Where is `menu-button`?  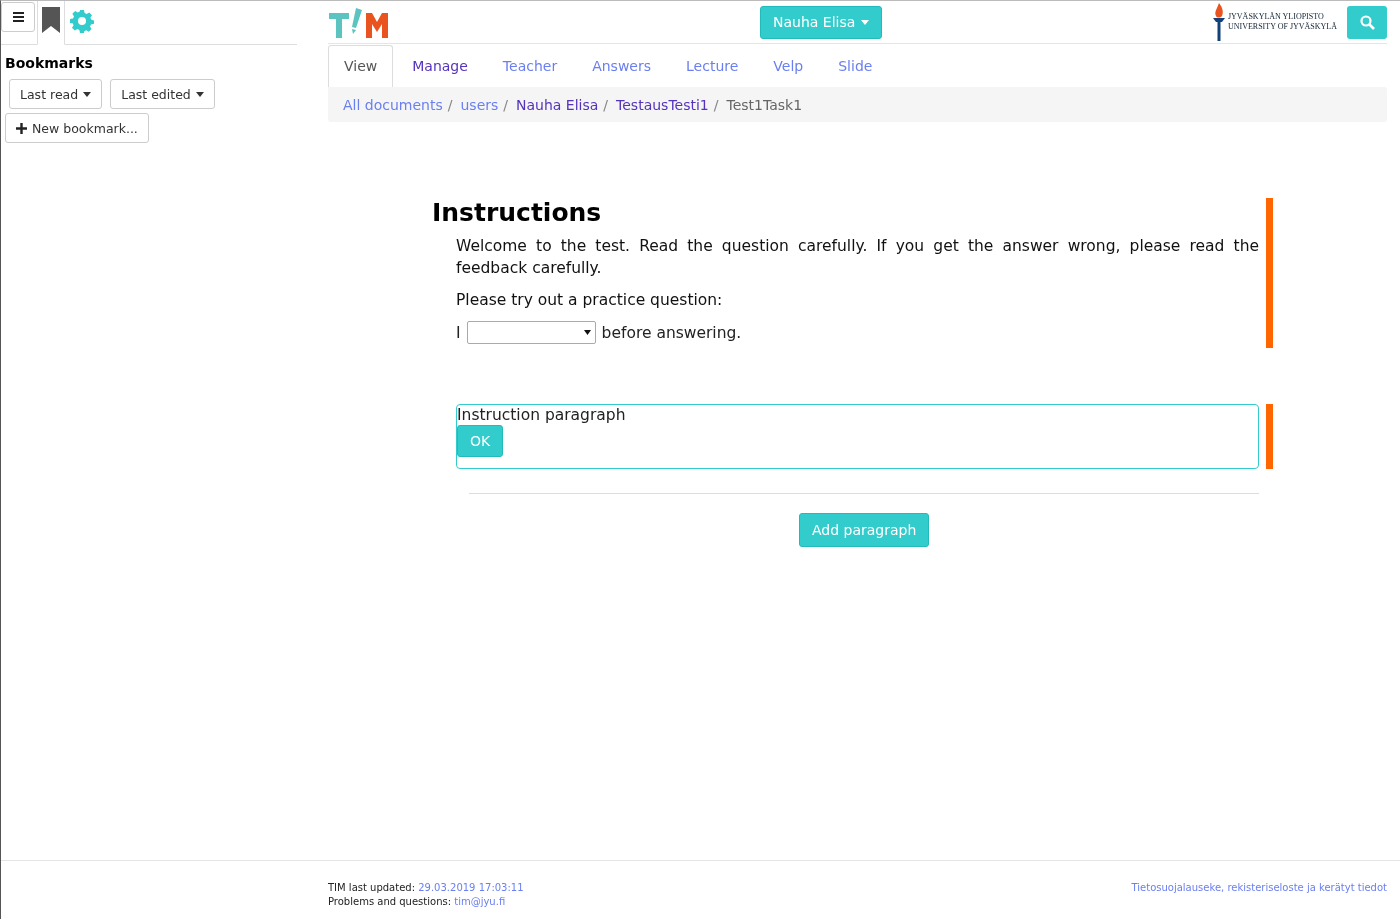 menu-button is located at coordinates (18, 17).